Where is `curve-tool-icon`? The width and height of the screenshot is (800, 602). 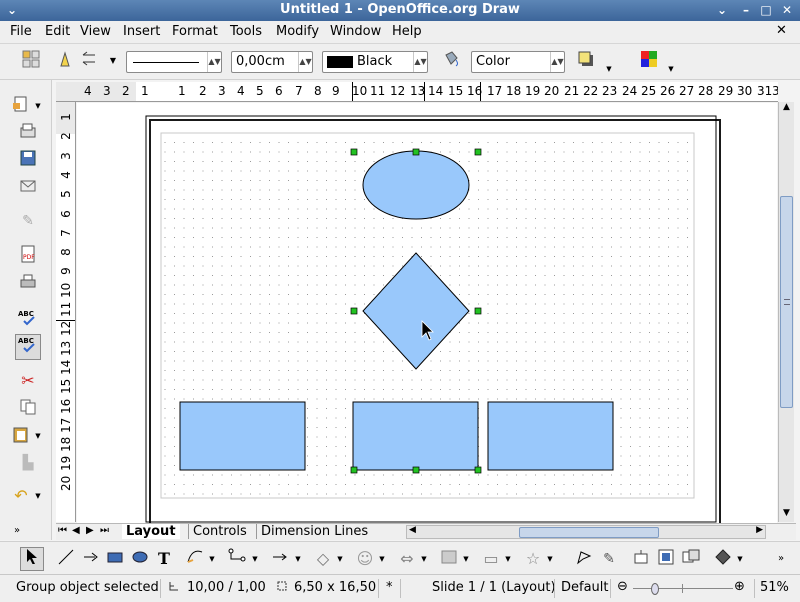 curve-tool-icon is located at coordinates (195, 559).